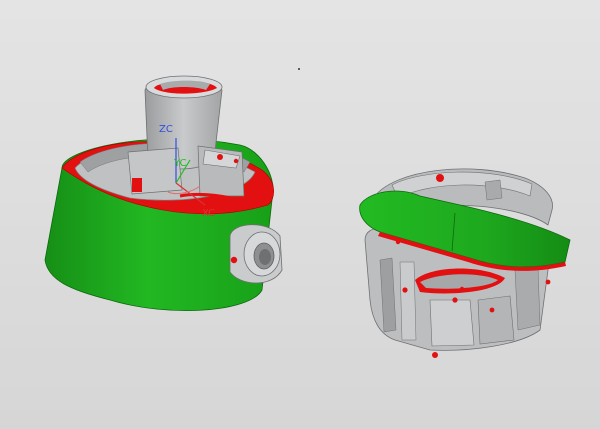 This screenshot has width=600, height=429. What do you see at coordinates (256, 254) in the screenshot?
I see `housing-side-boss` at bounding box center [256, 254].